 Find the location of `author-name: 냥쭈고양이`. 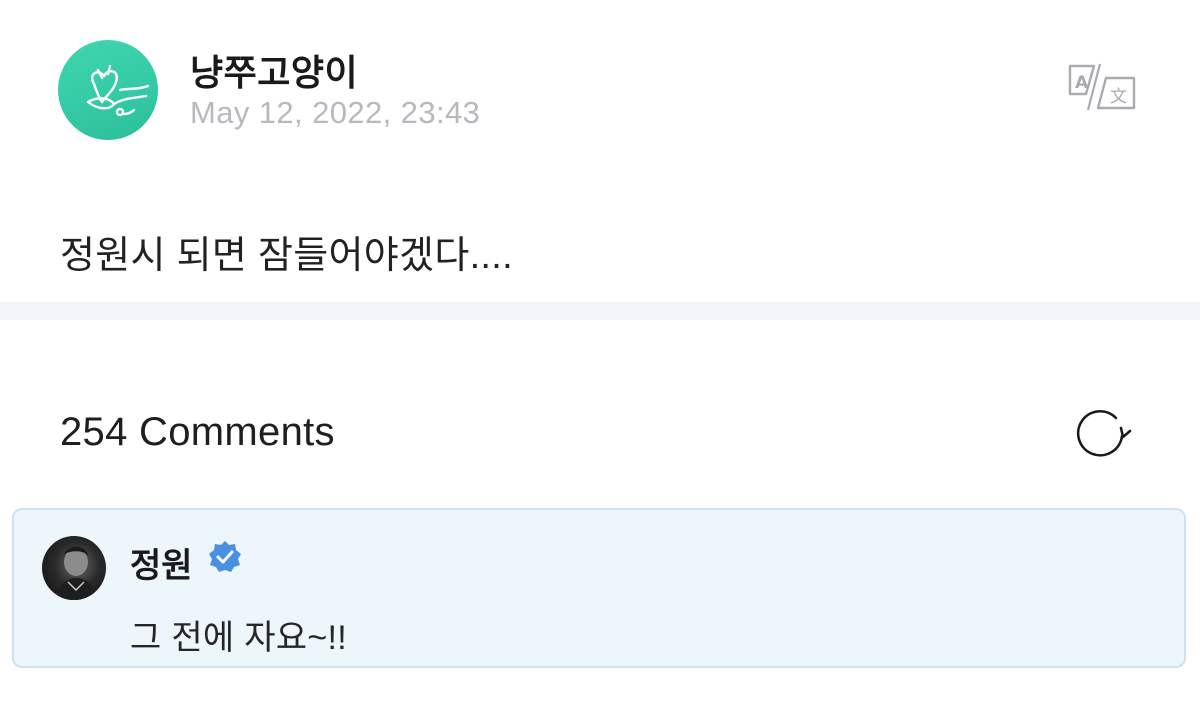

author-name: 냥쭈고양이 is located at coordinates (274, 70).